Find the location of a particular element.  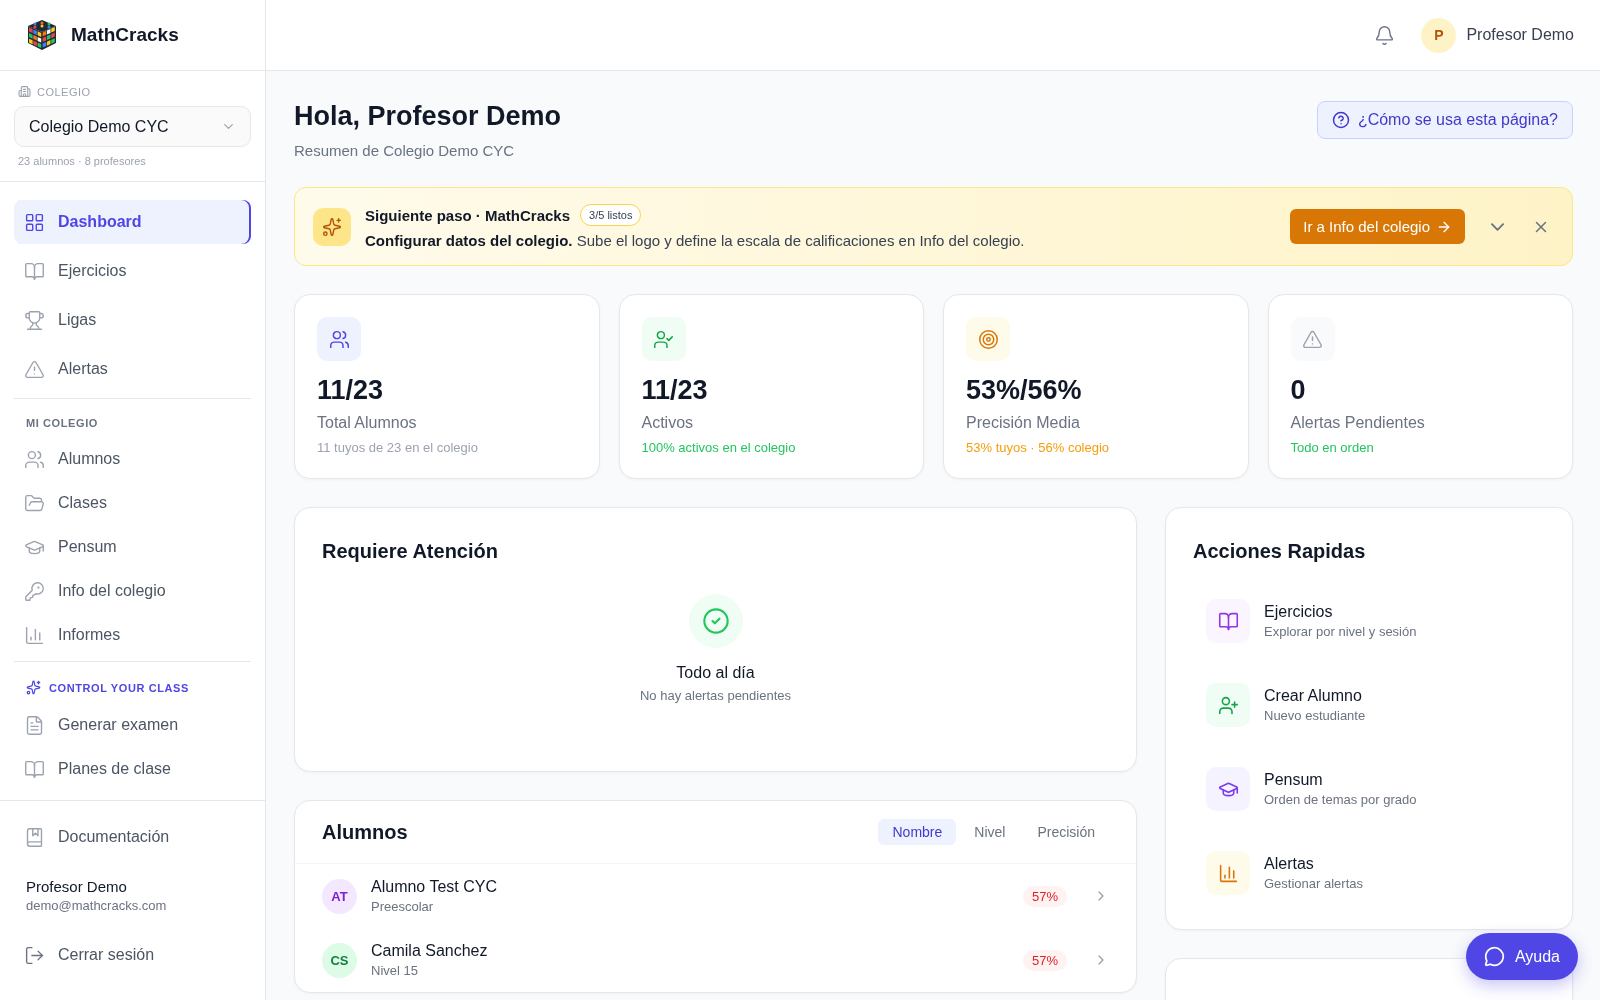

trophy-icon is located at coordinates (34, 320).